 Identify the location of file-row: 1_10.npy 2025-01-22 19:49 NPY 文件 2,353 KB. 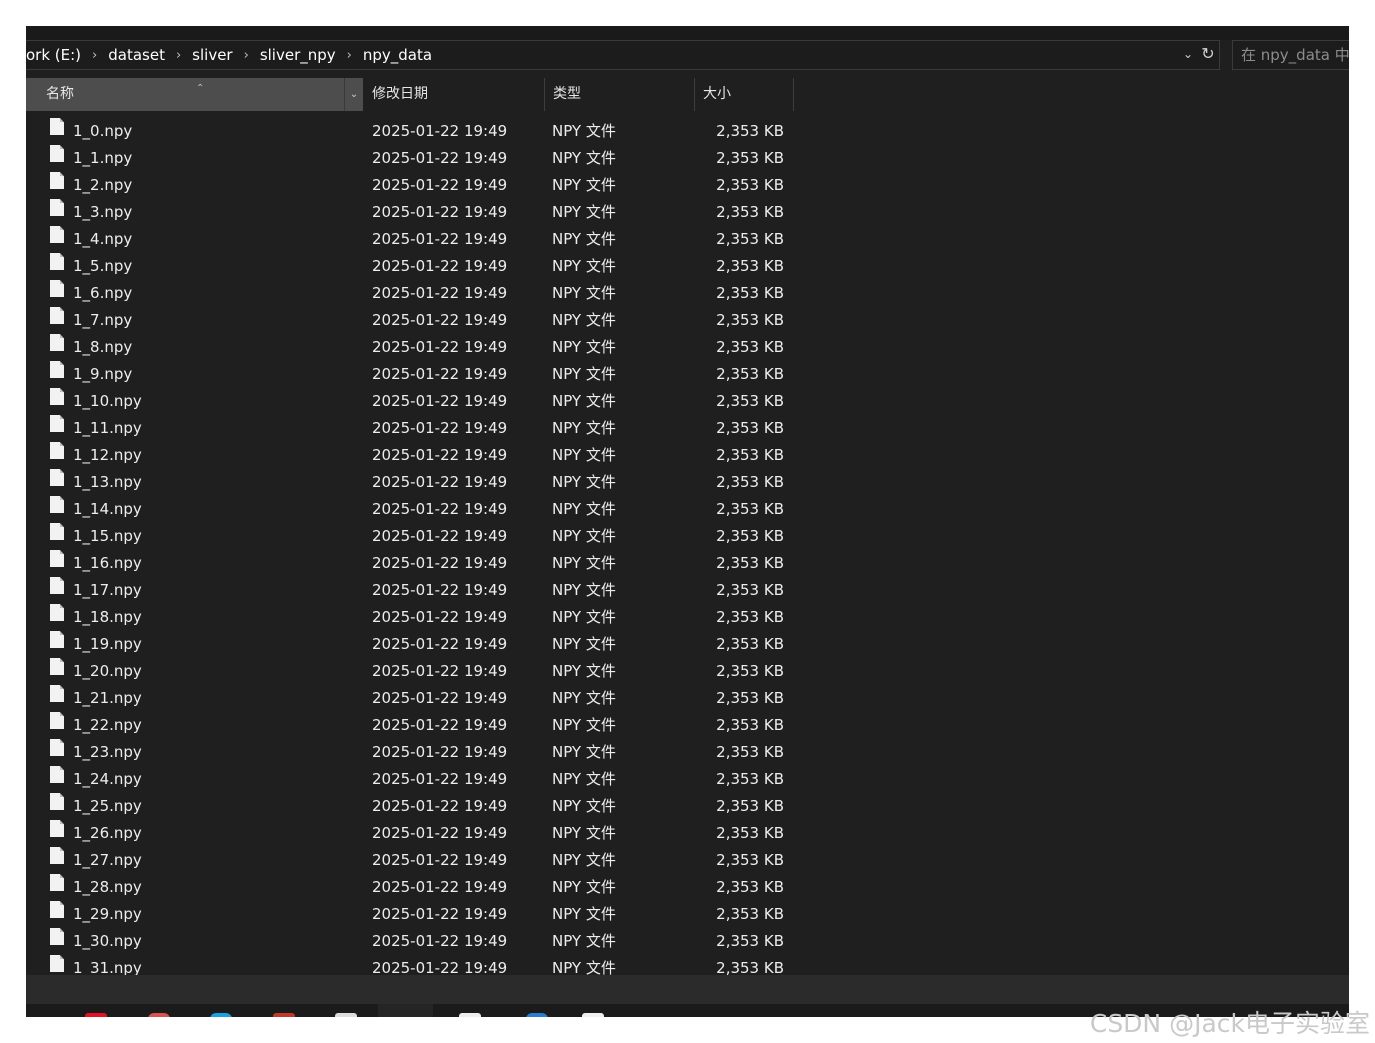
(411, 401).